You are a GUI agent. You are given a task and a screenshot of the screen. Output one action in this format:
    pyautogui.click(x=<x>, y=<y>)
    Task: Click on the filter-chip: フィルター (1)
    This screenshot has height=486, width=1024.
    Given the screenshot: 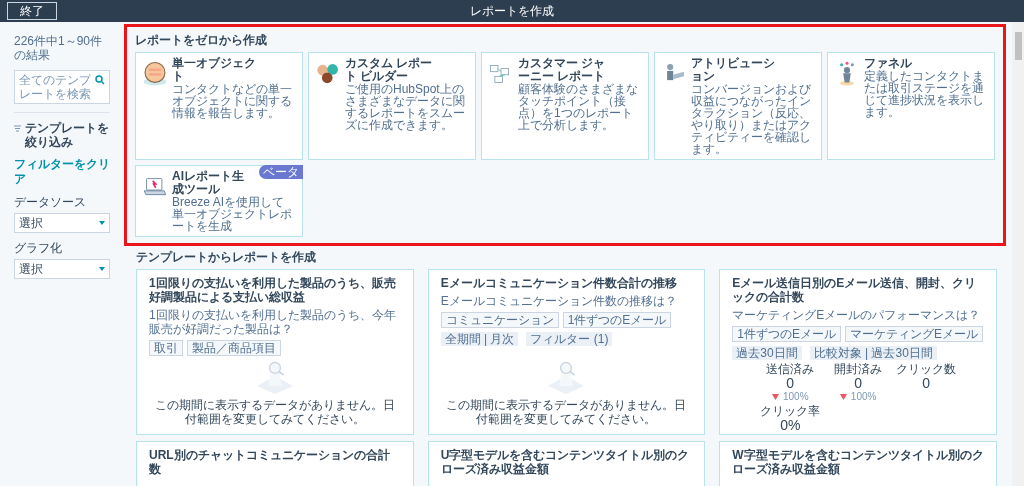 What is the action you would take?
    pyautogui.click(x=569, y=339)
    